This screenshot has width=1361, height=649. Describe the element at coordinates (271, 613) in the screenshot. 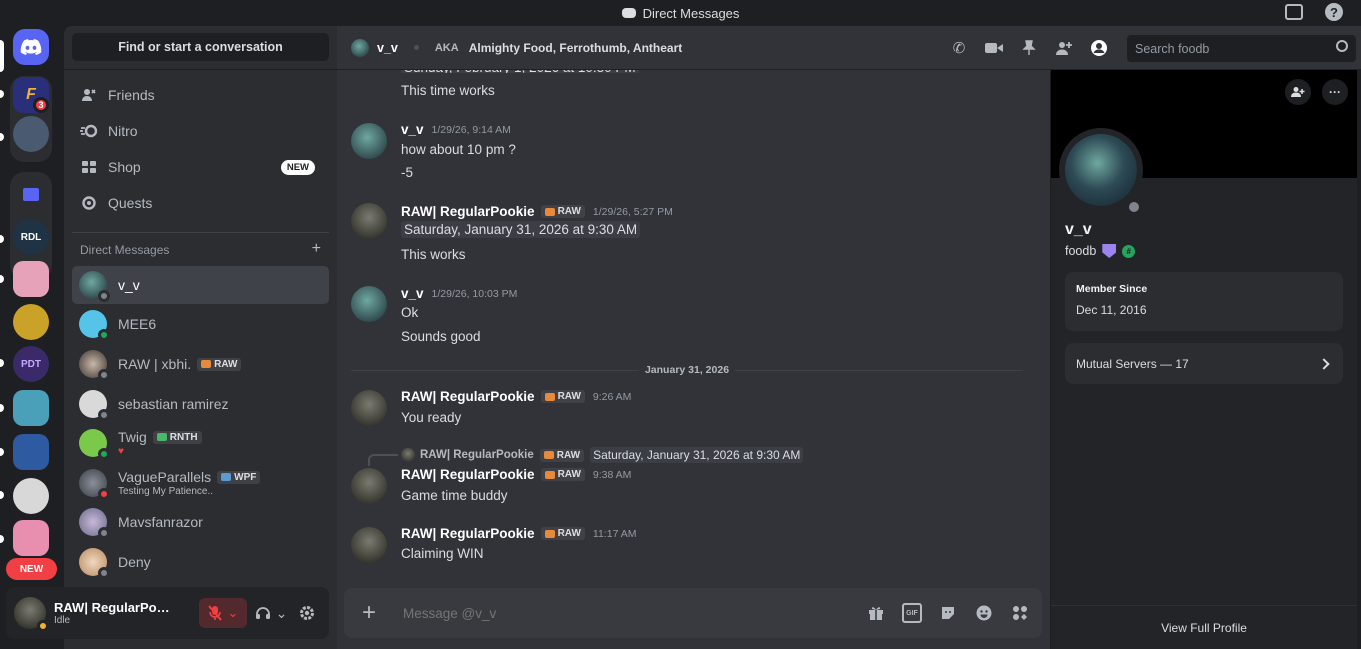

I see `deafen-button: ⌄` at that location.